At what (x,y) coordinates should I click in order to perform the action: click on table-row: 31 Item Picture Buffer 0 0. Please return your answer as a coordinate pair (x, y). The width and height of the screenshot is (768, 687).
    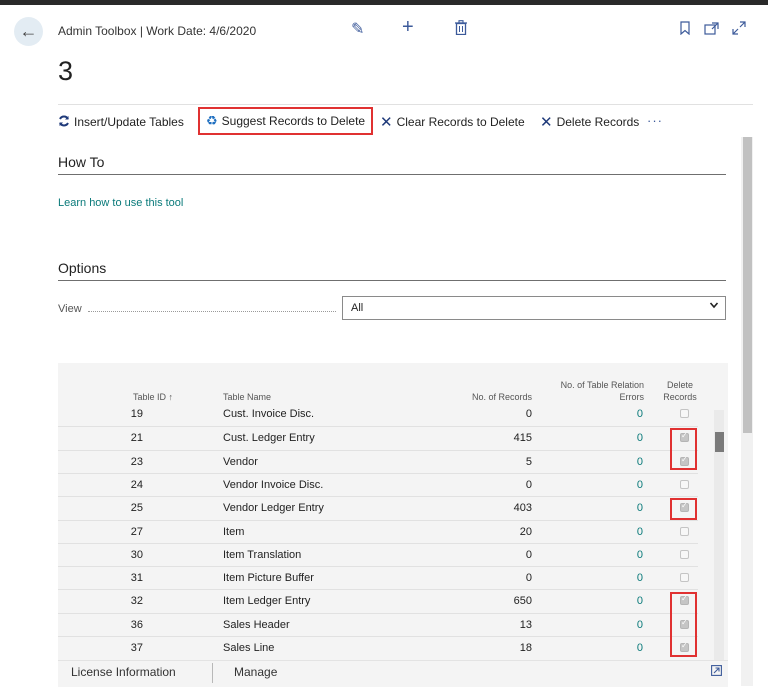
    Looking at the image, I should click on (378, 578).